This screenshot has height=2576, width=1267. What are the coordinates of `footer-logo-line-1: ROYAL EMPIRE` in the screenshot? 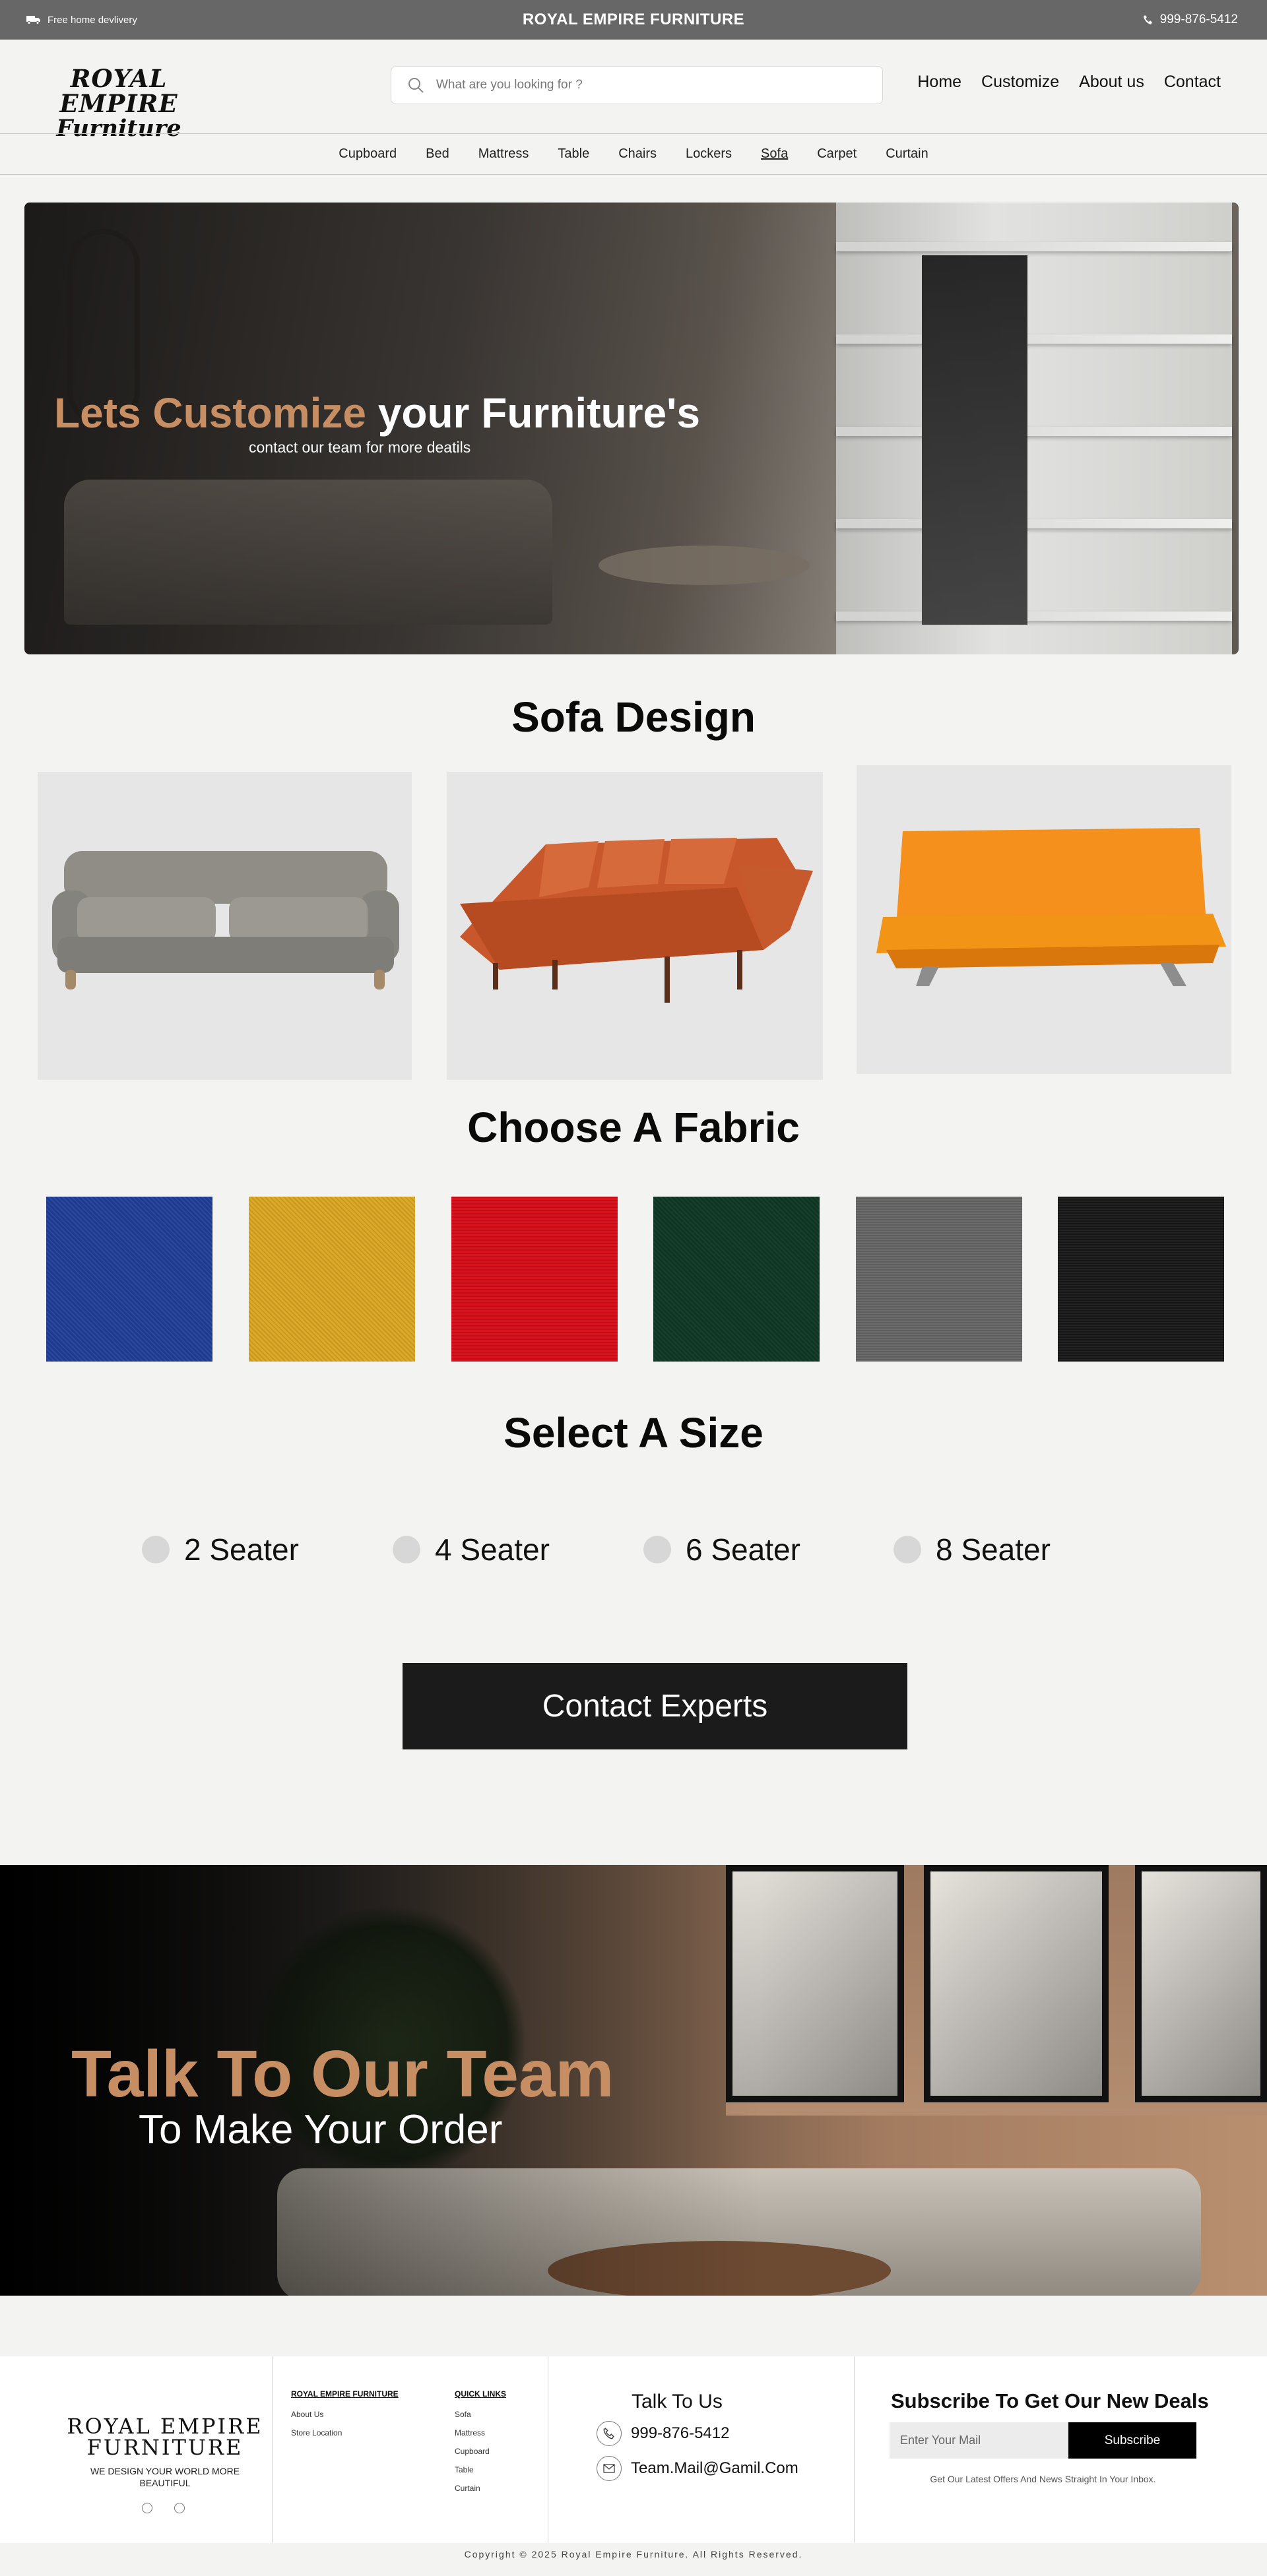 It's located at (165, 2426).